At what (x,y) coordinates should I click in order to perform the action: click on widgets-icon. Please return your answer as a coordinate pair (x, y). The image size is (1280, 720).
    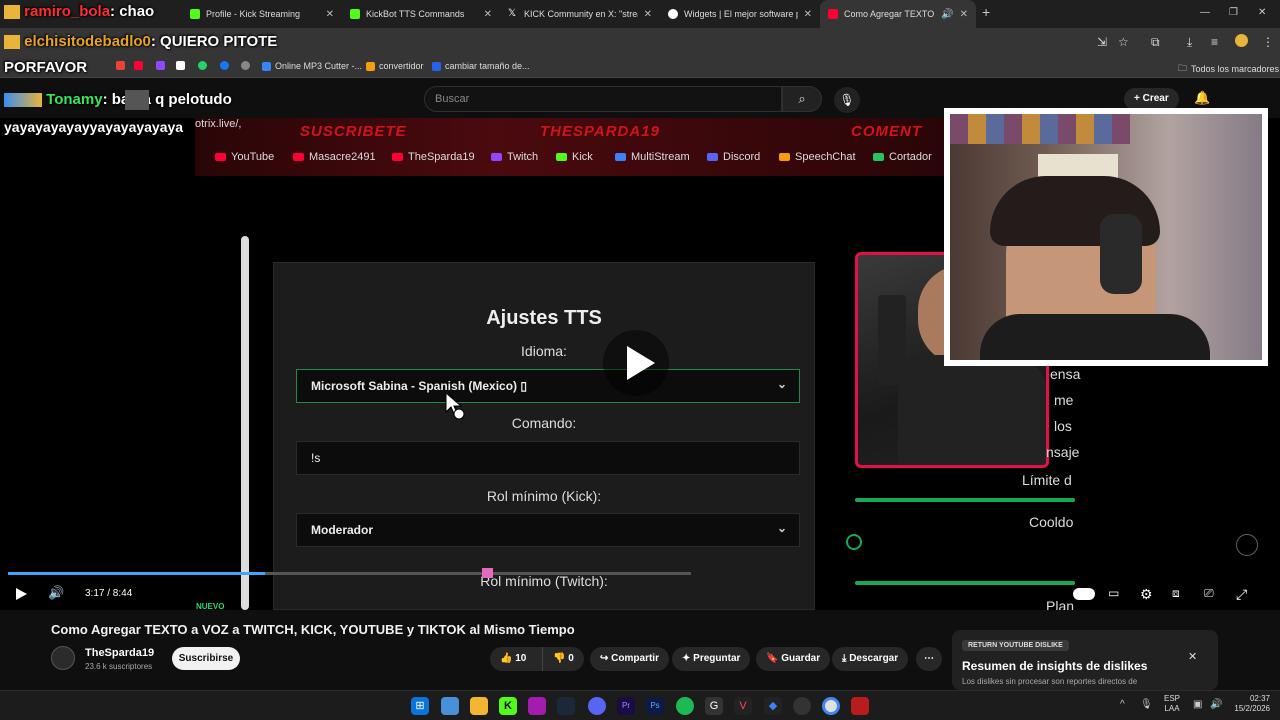
    Looking at the image, I should click on (673, 14).